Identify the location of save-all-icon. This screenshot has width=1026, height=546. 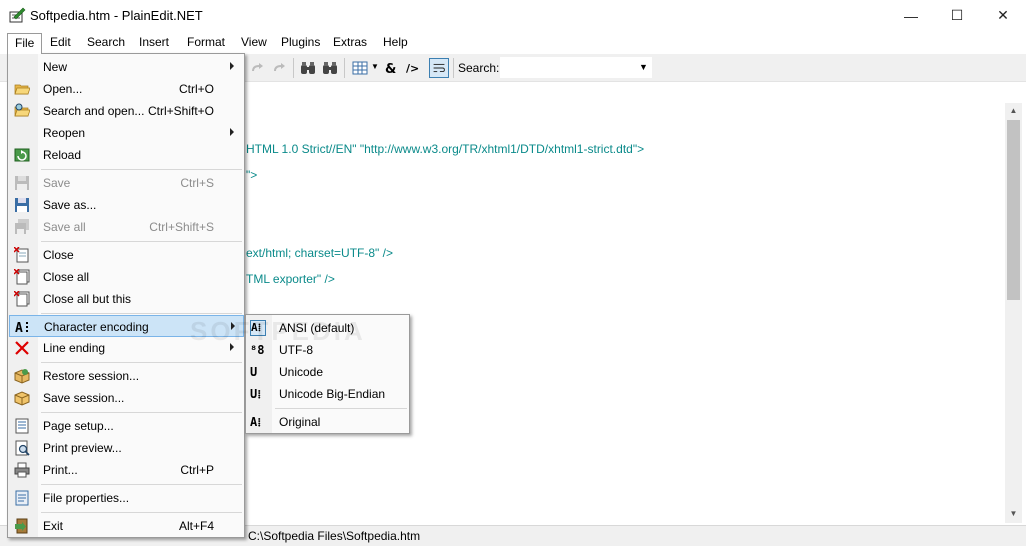
(22, 226).